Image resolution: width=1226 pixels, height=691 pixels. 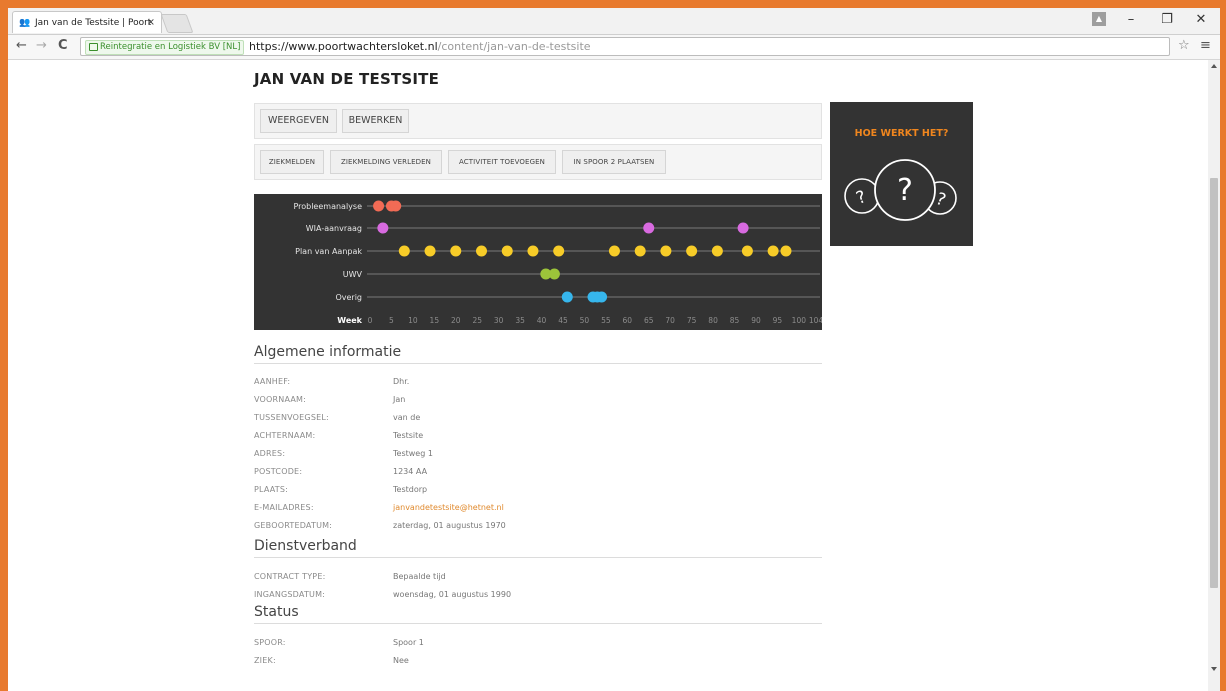 I want to click on x-tick-label: 50, so click(x=585, y=320).